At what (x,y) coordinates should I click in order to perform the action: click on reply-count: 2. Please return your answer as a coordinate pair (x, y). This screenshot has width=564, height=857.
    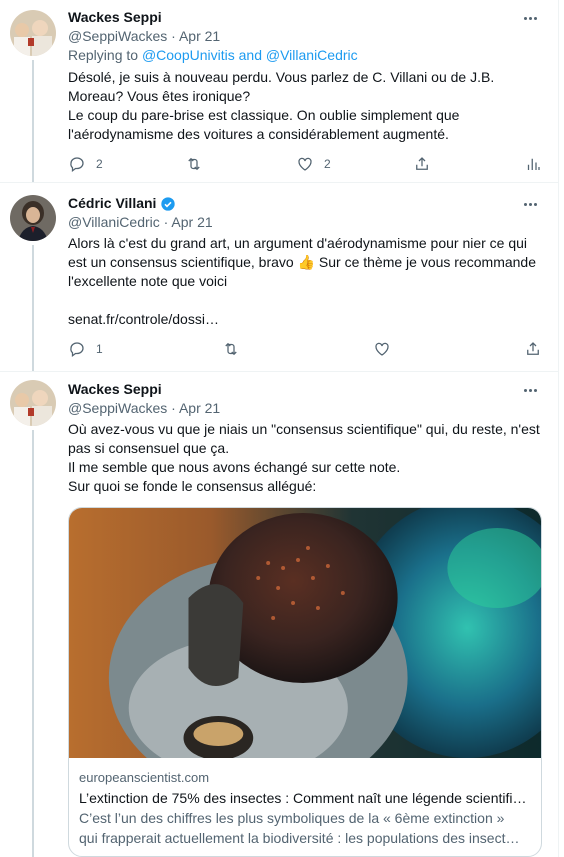
    Looking at the image, I should click on (99, 164).